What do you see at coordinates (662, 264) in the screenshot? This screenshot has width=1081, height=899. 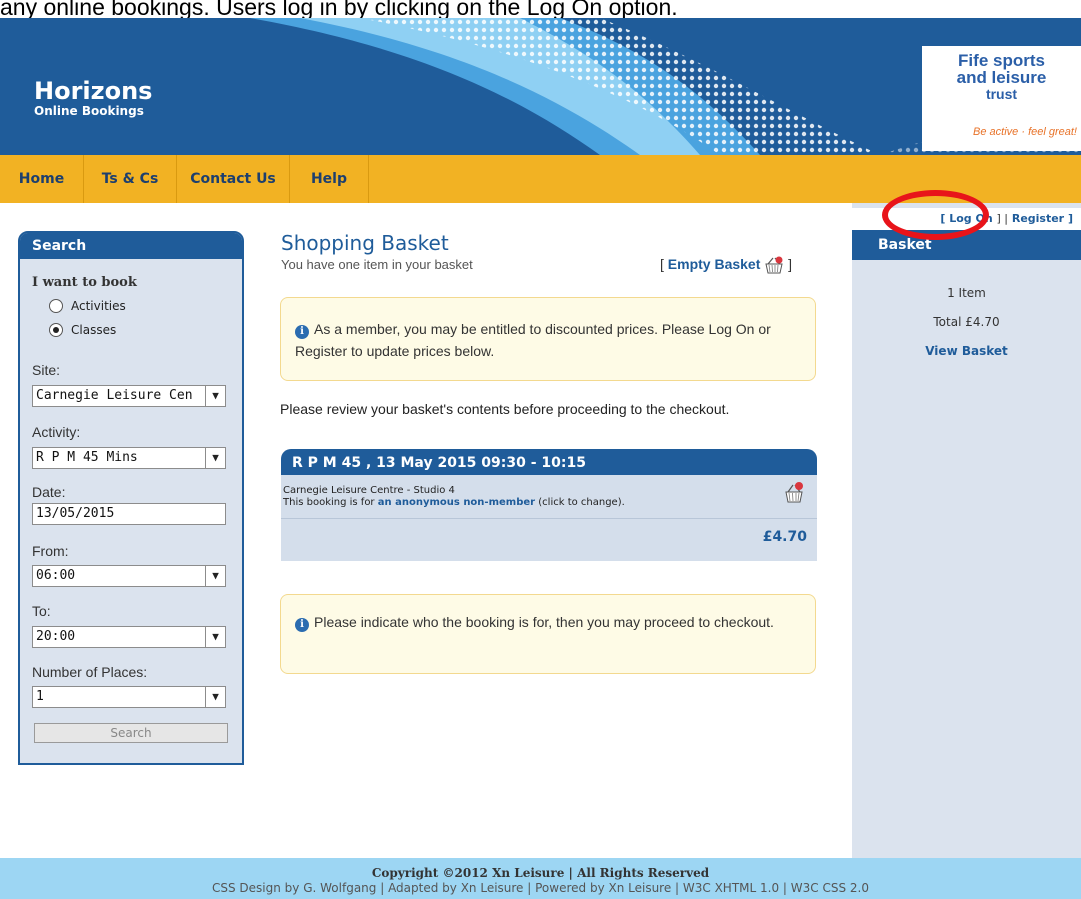 I see `empty-basket-open-bracket: [` at bounding box center [662, 264].